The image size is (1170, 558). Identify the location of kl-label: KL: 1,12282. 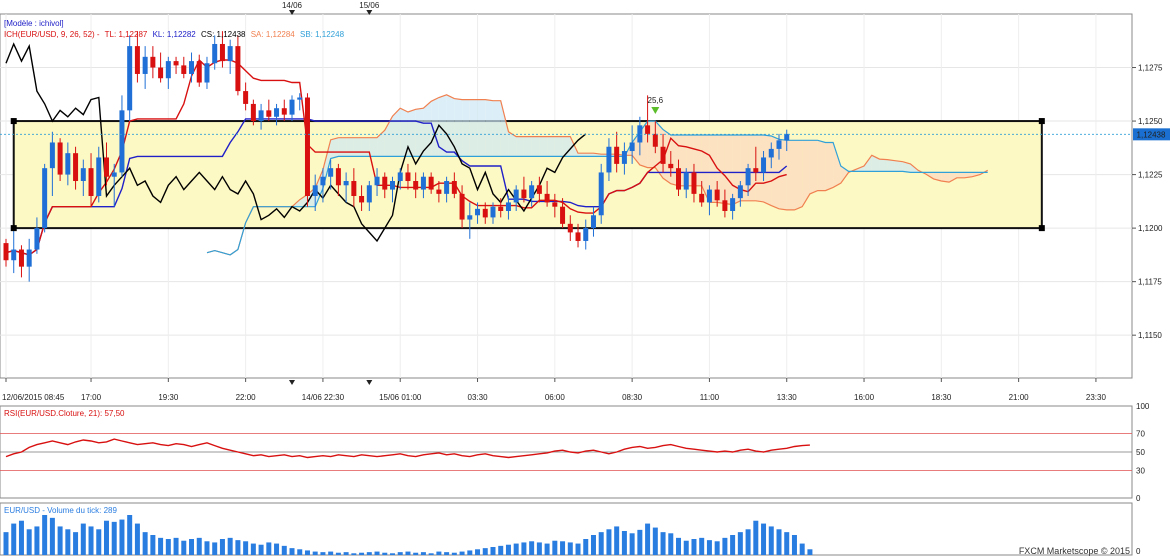
(175, 34).